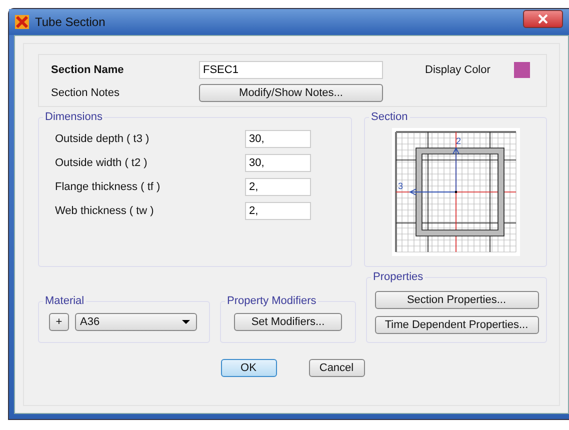  What do you see at coordinates (336, 368) in the screenshot?
I see `cancel-button: Cancel` at bounding box center [336, 368].